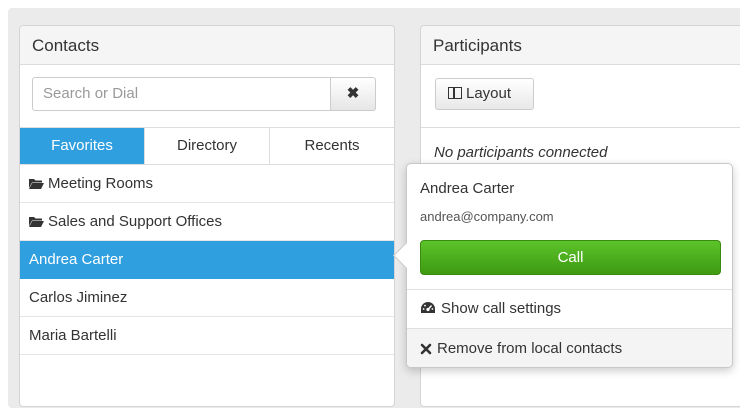 The image size is (740, 408). What do you see at coordinates (489, 93) in the screenshot?
I see `layout-label: Layout` at bounding box center [489, 93].